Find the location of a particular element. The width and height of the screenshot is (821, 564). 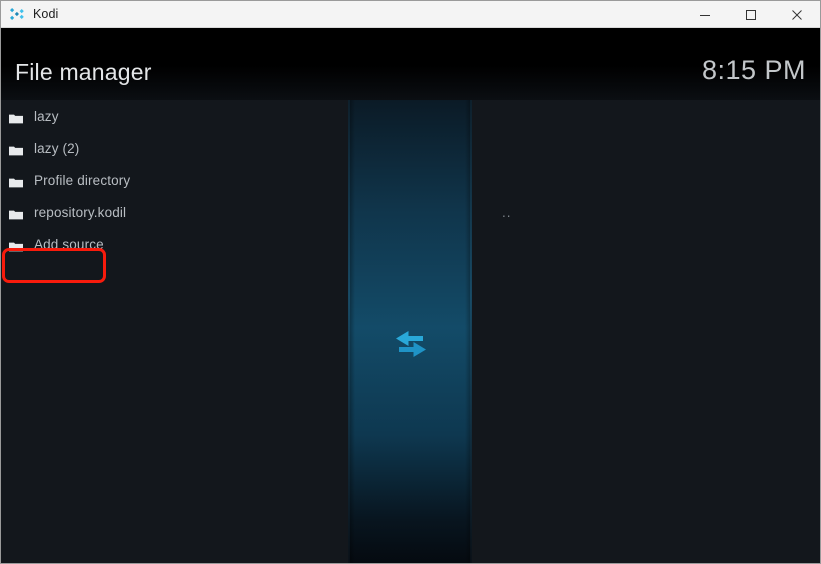

list-item-profile-directory: Profile directory is located at coordinates (175, 180).